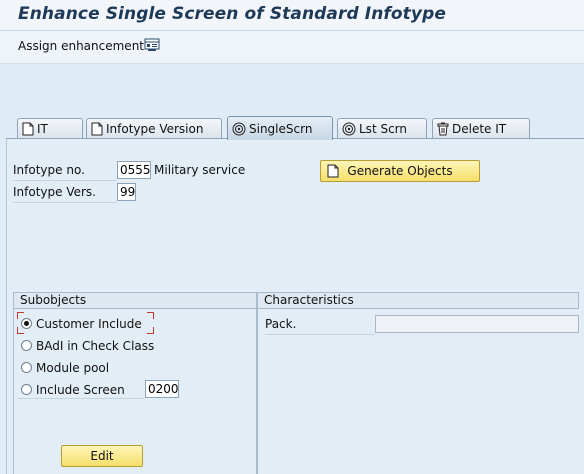 The image size is (584, 474). What do you see at coordinates (418, 300) in the screenshot?
I see `characteristics-group-title: Characteristics` at bounding box center [418, 300].